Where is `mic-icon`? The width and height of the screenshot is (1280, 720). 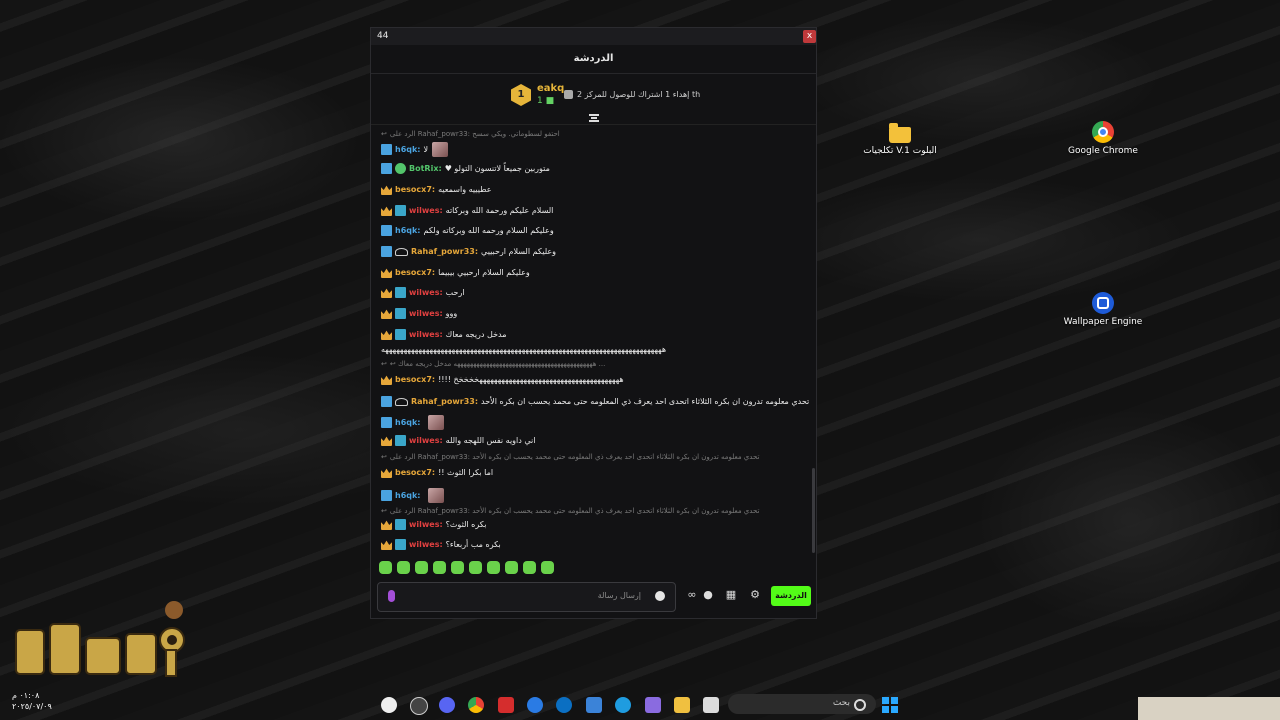
mic-icon is located at coordinates (391, 596).